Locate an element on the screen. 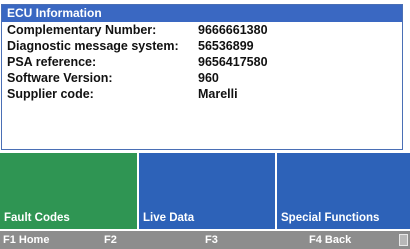 Image resolution: width=410 pixels, height=249 pixels. panel-title: ECU Information is located at coordinates (202, 13).